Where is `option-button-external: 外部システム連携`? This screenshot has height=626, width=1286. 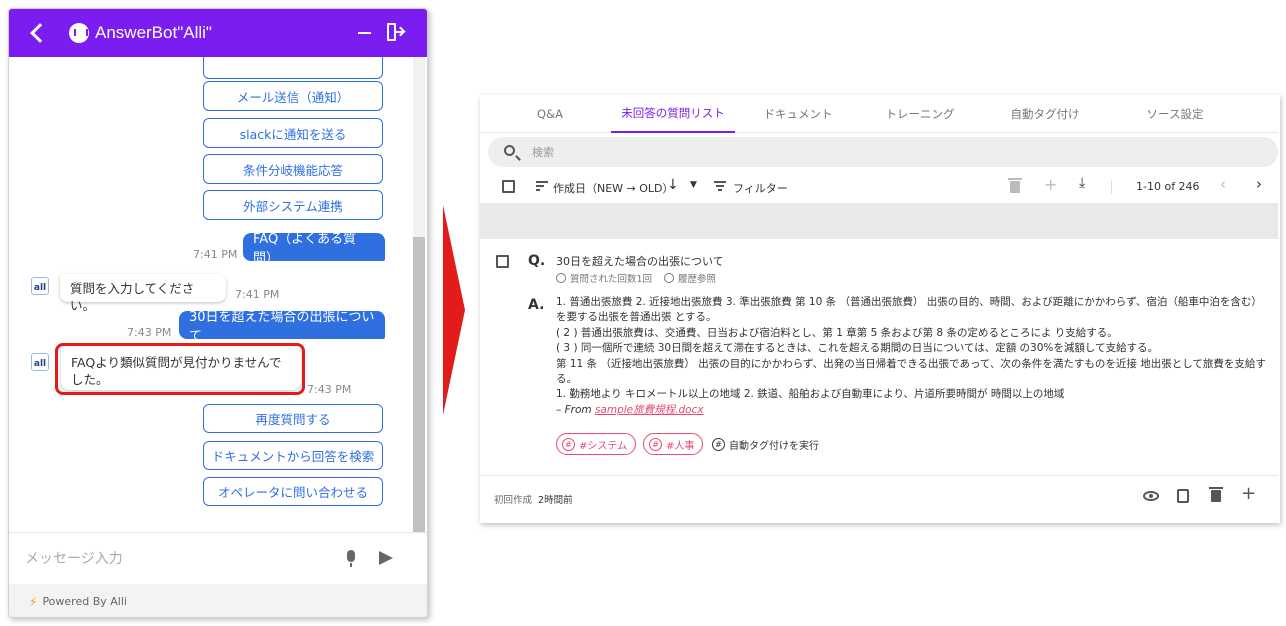 option-button-external: 外部システム連携 is located at coordinates (293, 205).